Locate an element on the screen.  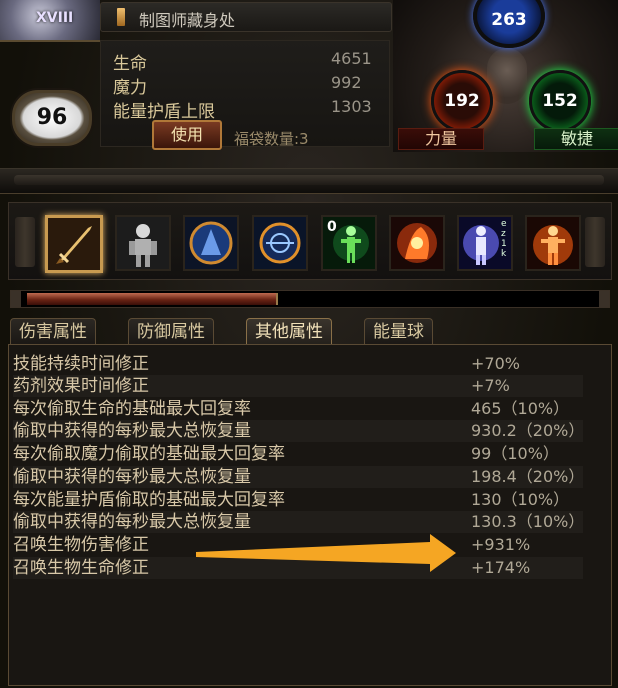
progress-cap-left is located at coordinates (16, 299).